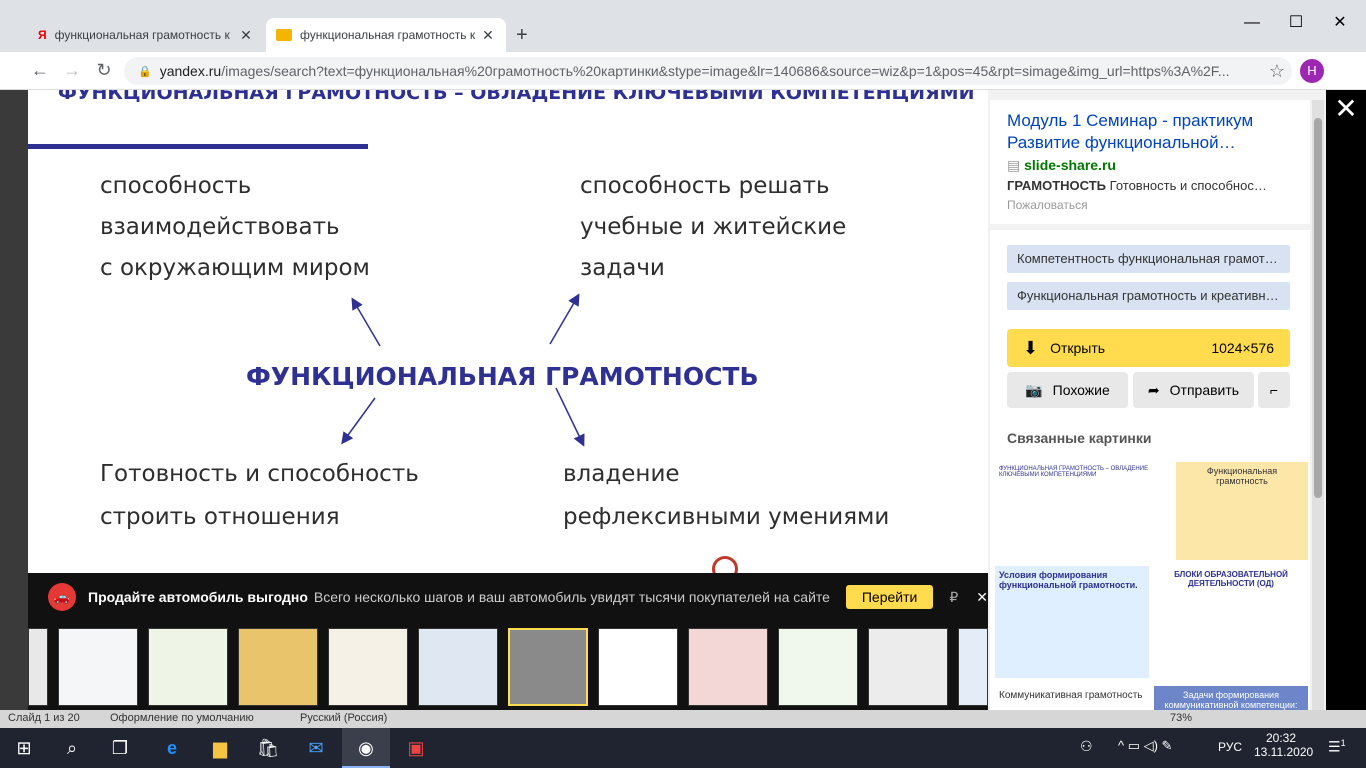  Describe the element at coordinates (1047, 205) in the screenshot. I see `complain-link: Пожаловаться` at that location.